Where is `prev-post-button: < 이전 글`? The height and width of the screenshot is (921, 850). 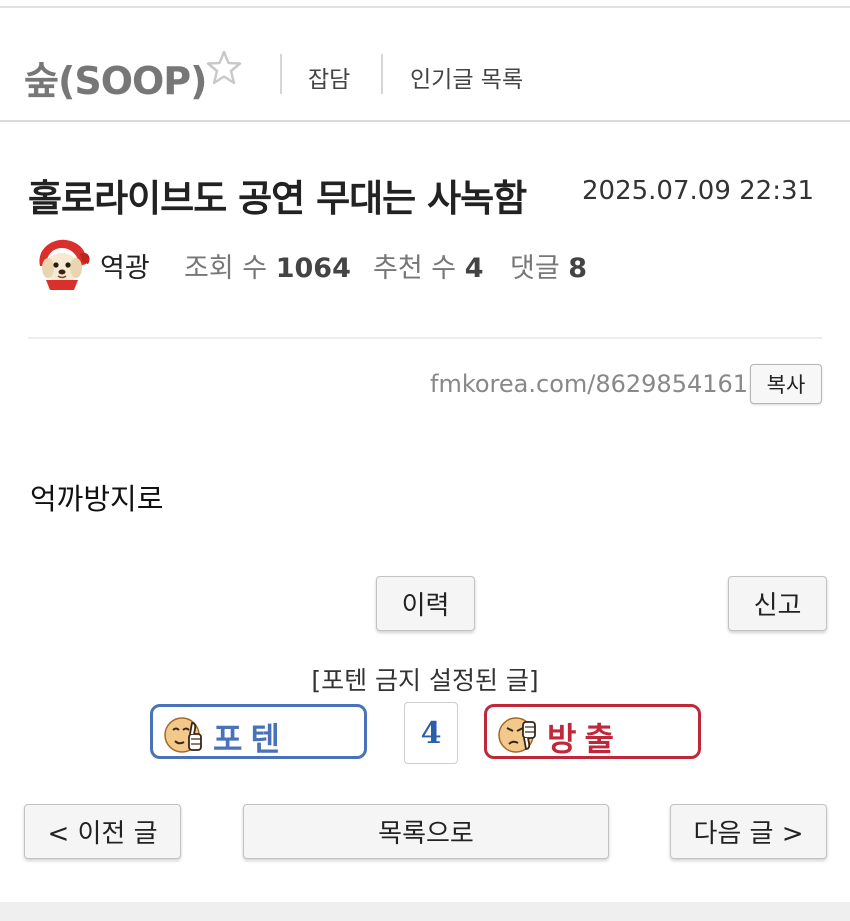 prev-post-button: < 이전 글 is located at coordinates (102, 831).